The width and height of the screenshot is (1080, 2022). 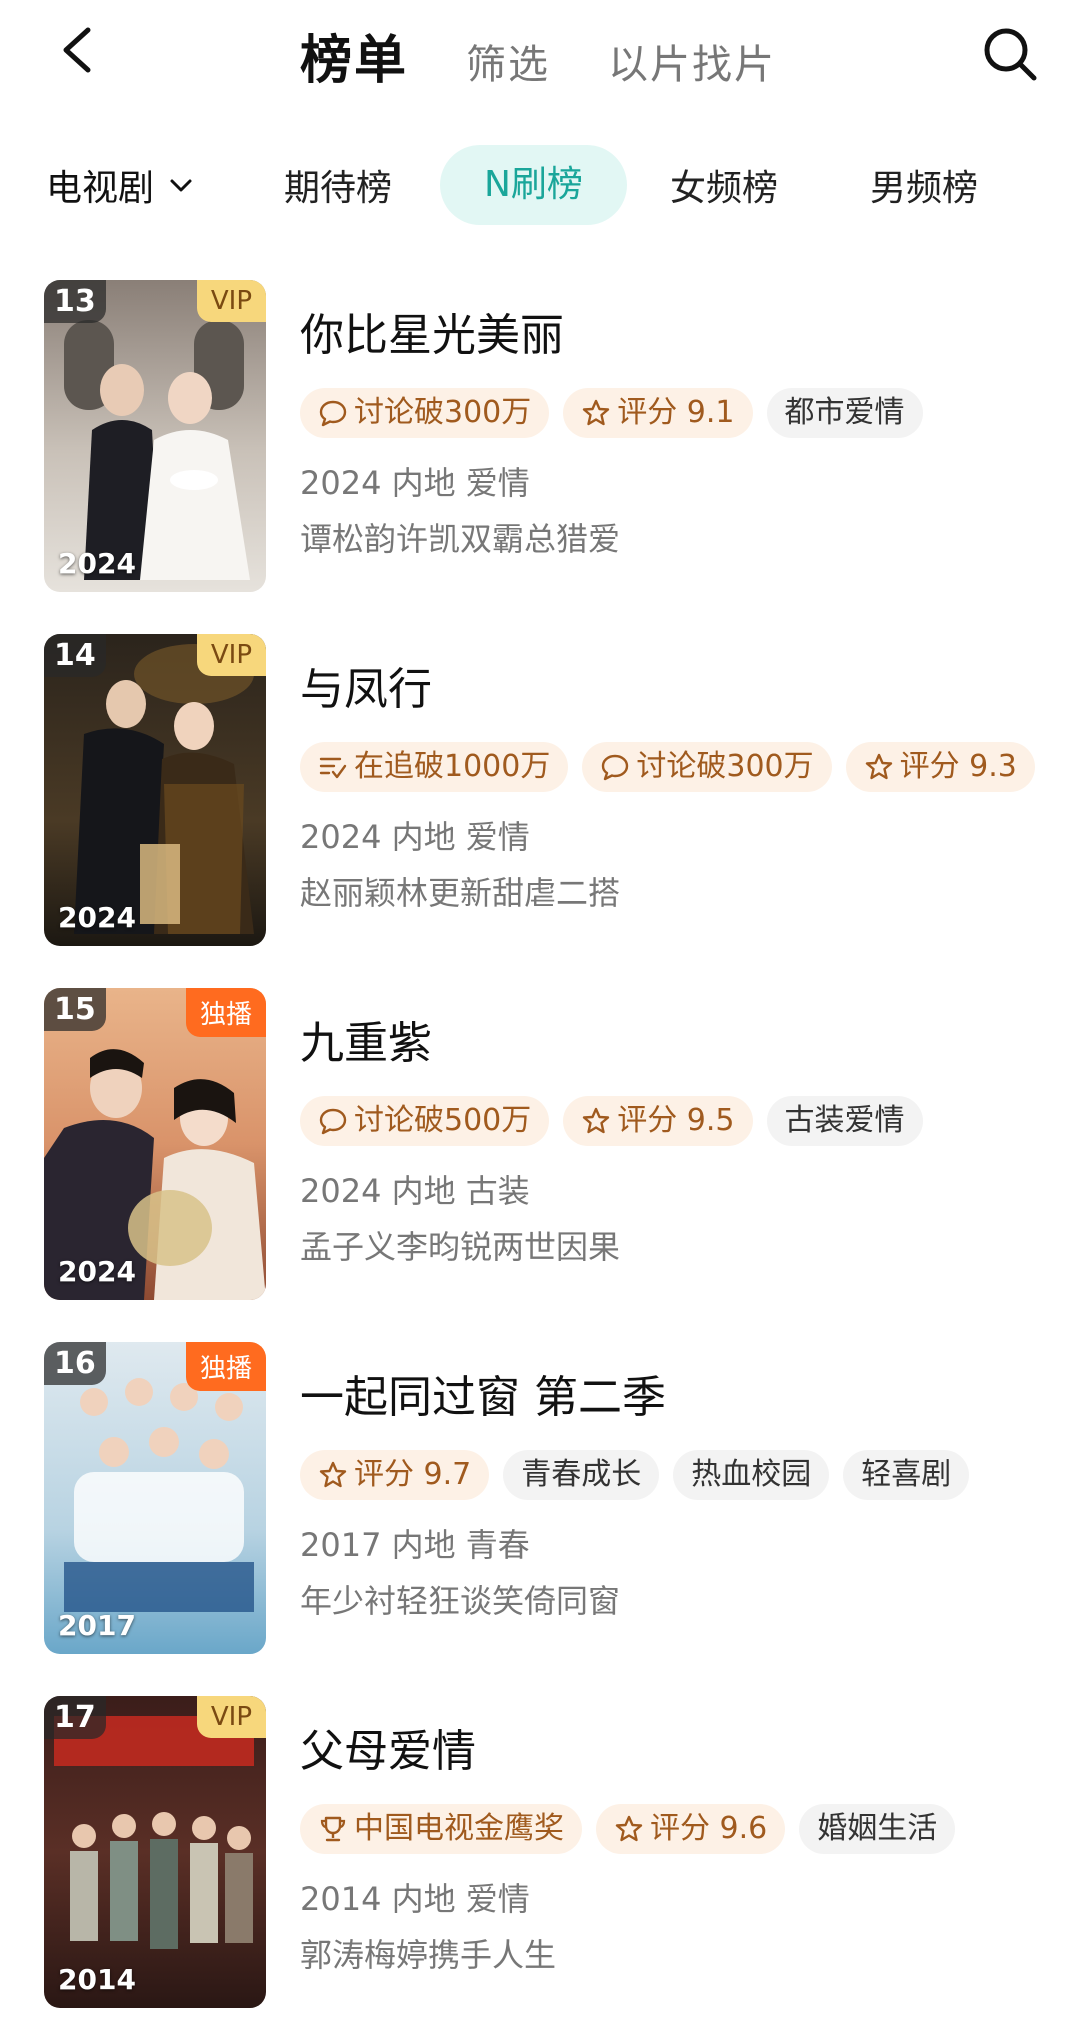 I want to click on rank-number: 13, so click(x=75, y=301).